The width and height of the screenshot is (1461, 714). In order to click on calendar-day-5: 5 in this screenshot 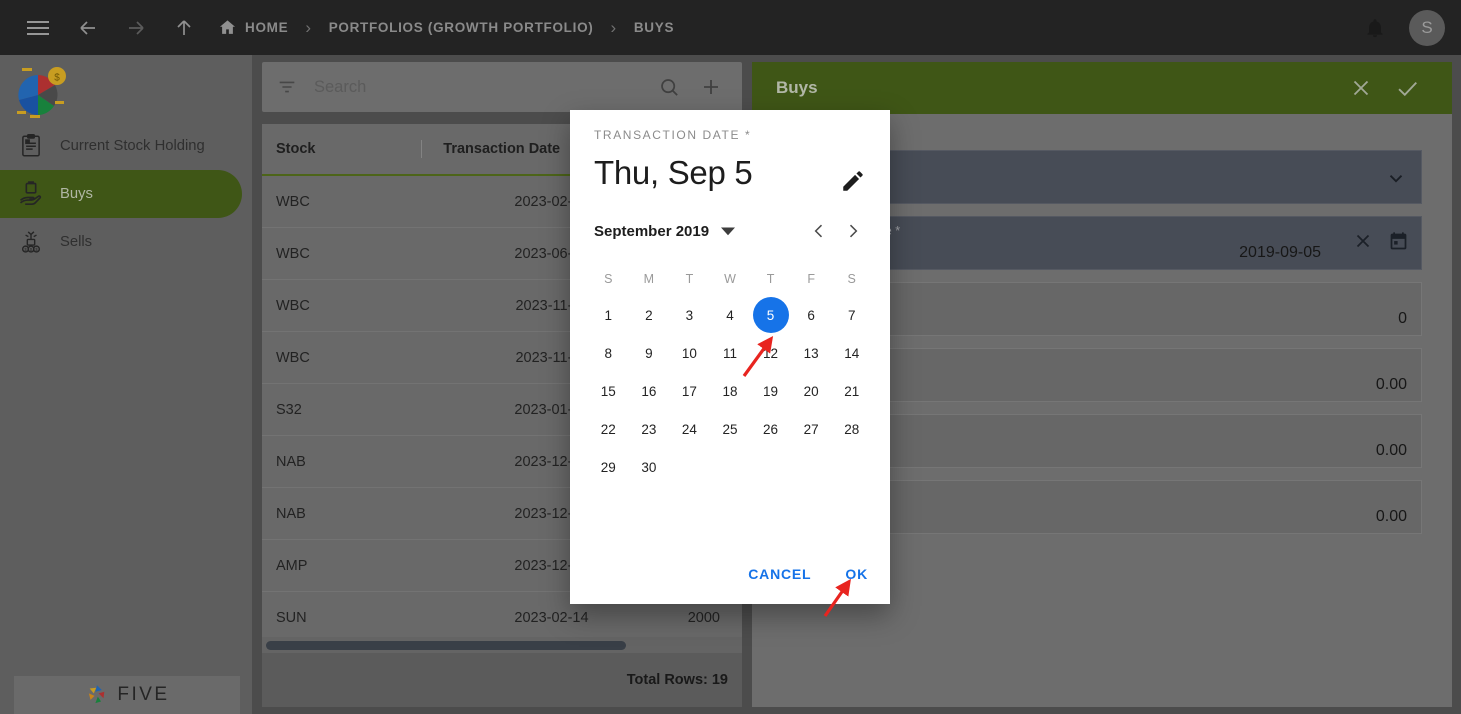, I will do `click(770, 315)`.